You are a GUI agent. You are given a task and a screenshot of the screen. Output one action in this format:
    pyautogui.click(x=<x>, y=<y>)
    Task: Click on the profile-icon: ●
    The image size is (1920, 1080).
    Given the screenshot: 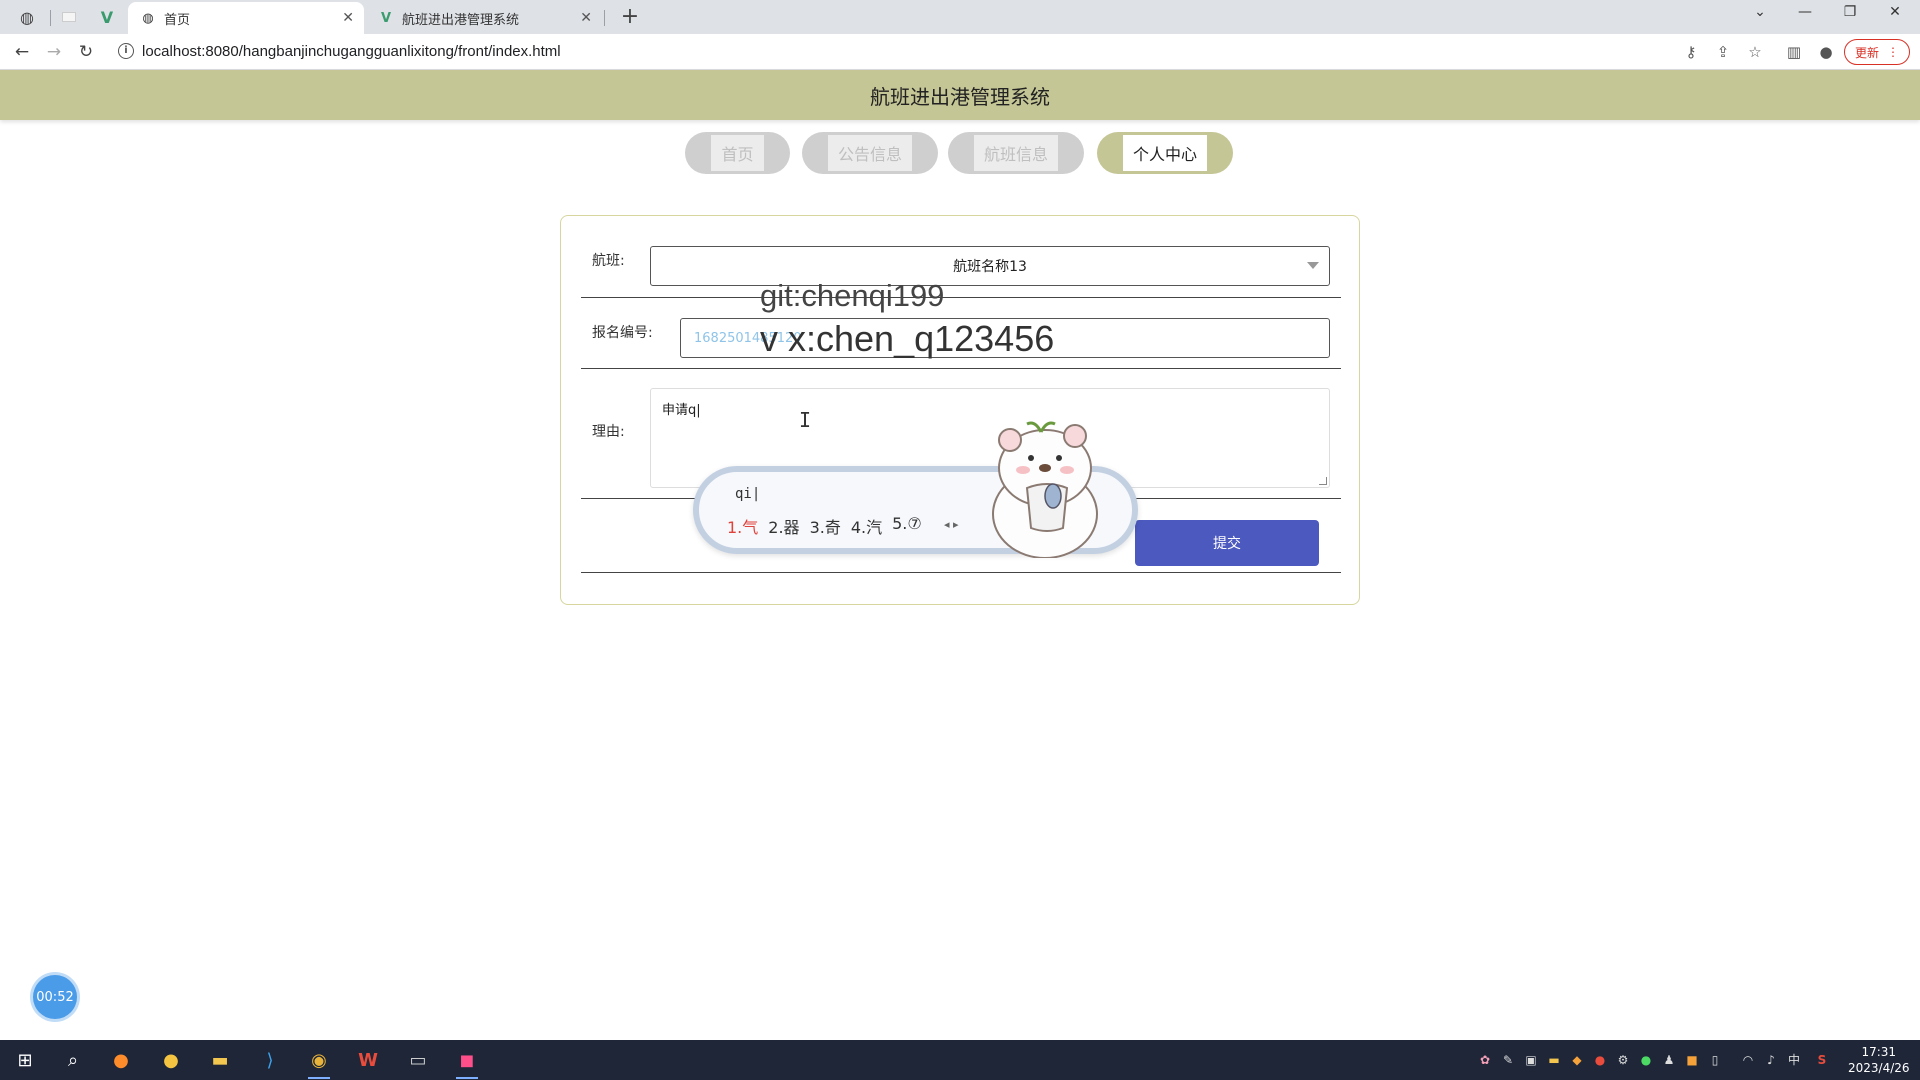 What is the action you would take?
    pyautogui.click(x=1826, y=52)
    